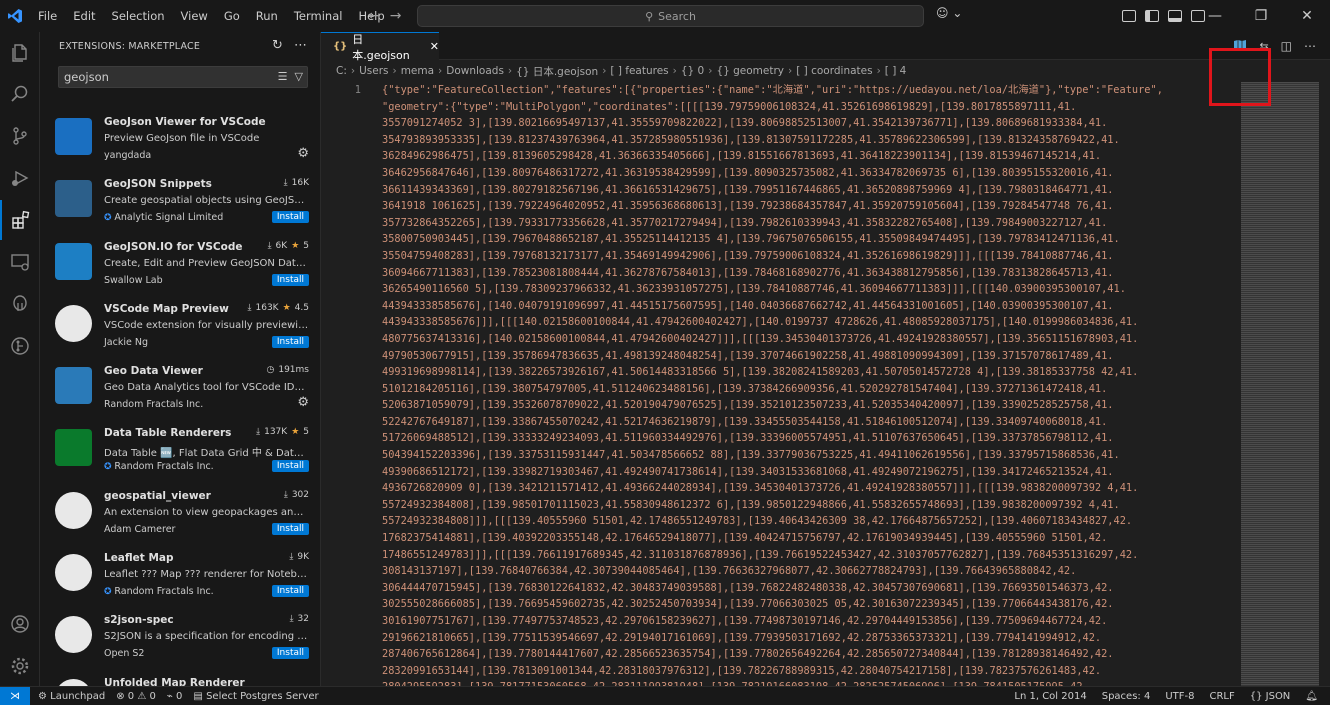  Describe the element at coordinates (47, 16) in the screenshot. I see `menu-file: File` at that location.